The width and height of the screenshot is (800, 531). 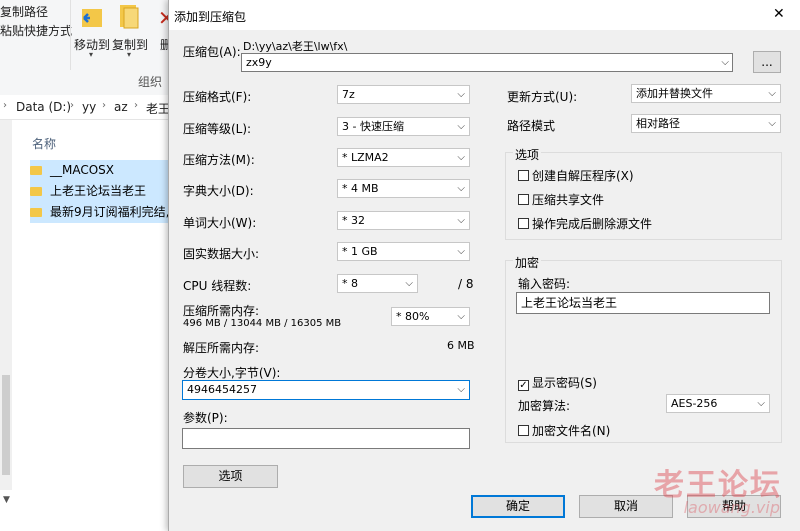 I want to click on word-label: 单词大小(W):, so click(x=220, y=223).